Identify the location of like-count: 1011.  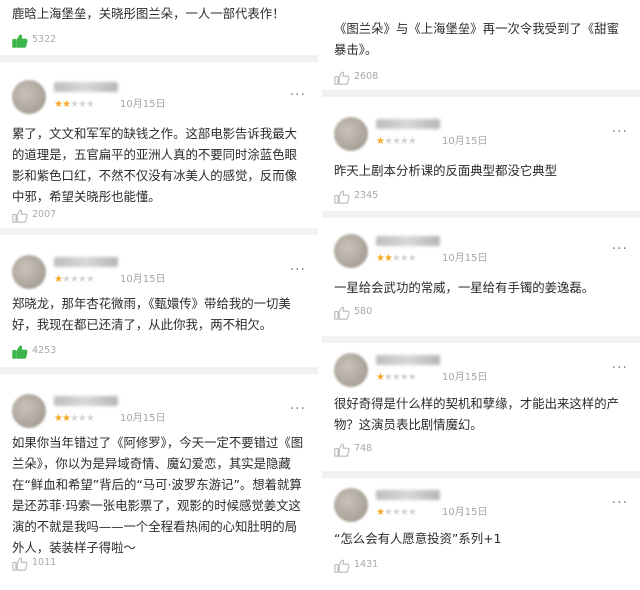
(44, 562).